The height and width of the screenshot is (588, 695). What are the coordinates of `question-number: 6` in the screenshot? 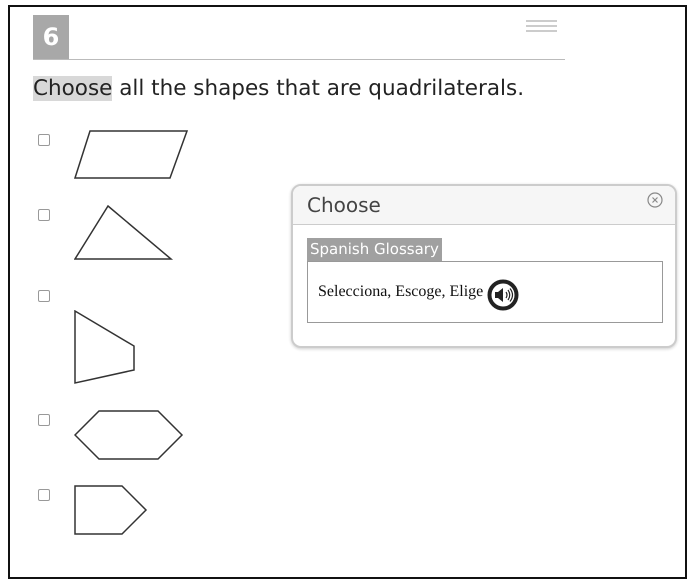 It's located at (51, 37).